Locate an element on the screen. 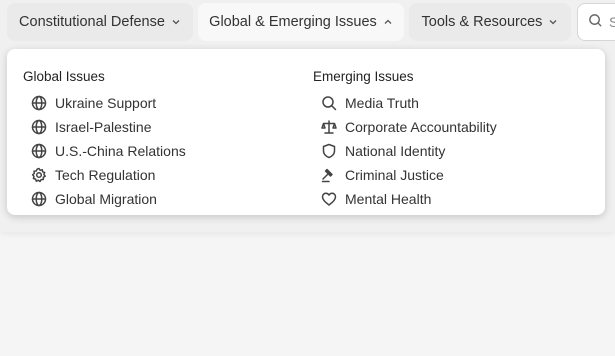  menu-item-label: Tech Regulation is located at coordinates (105, 175).